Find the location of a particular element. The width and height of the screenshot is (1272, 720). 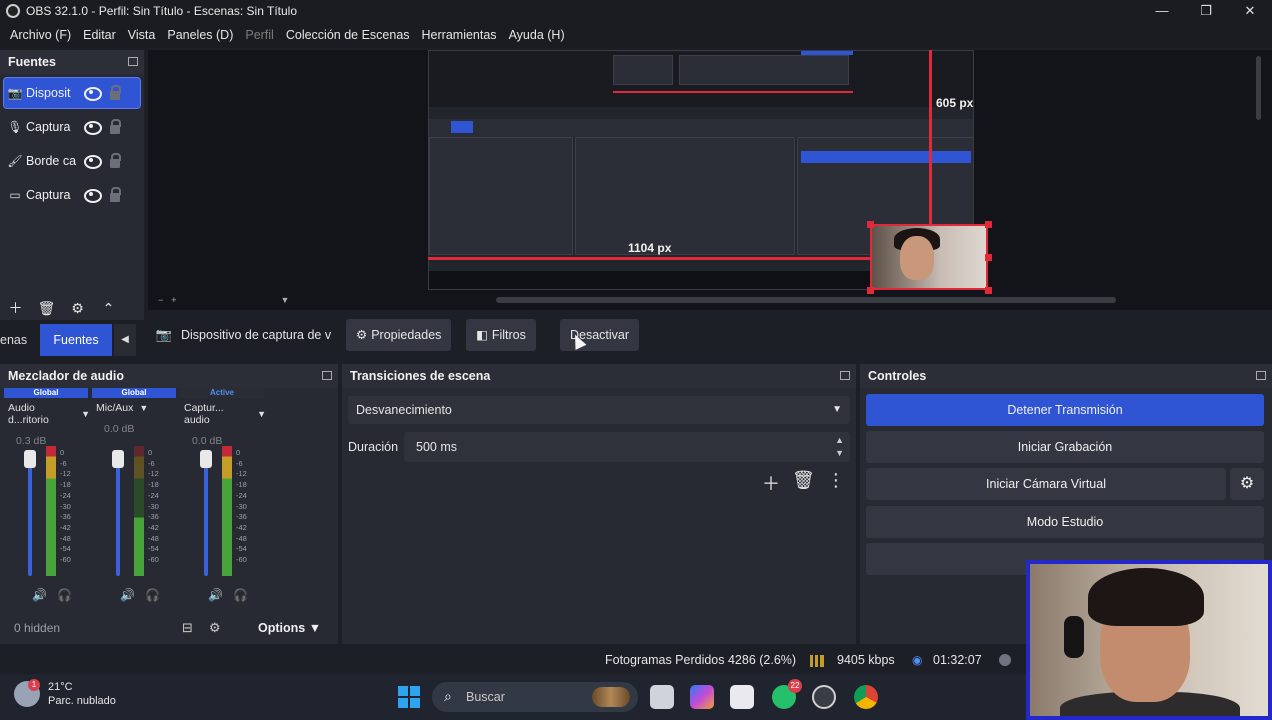

tick: -30 is located at coordinates (65, 506).